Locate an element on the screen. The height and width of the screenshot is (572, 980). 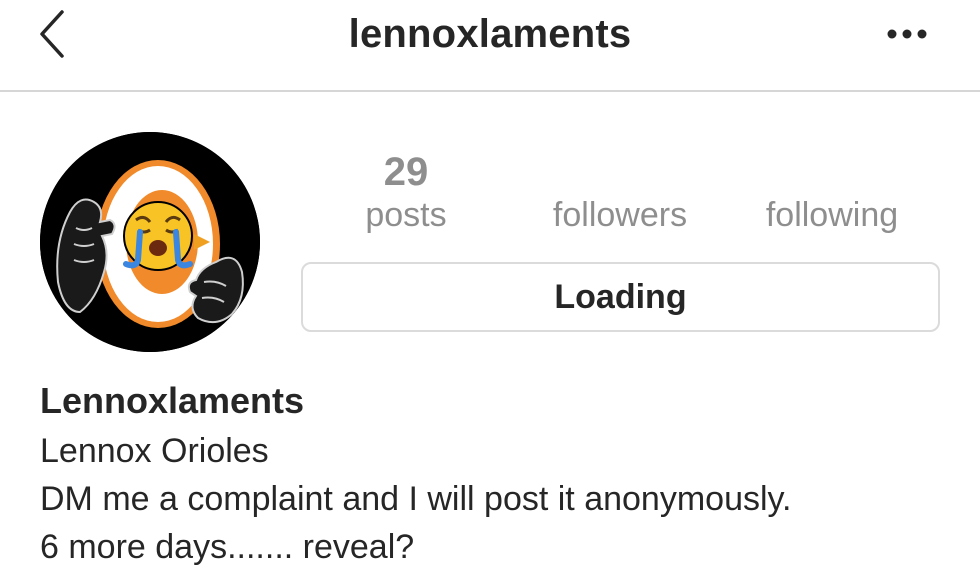
profile-display-name: Lennoxlaments is located at coordinates (172, 400).